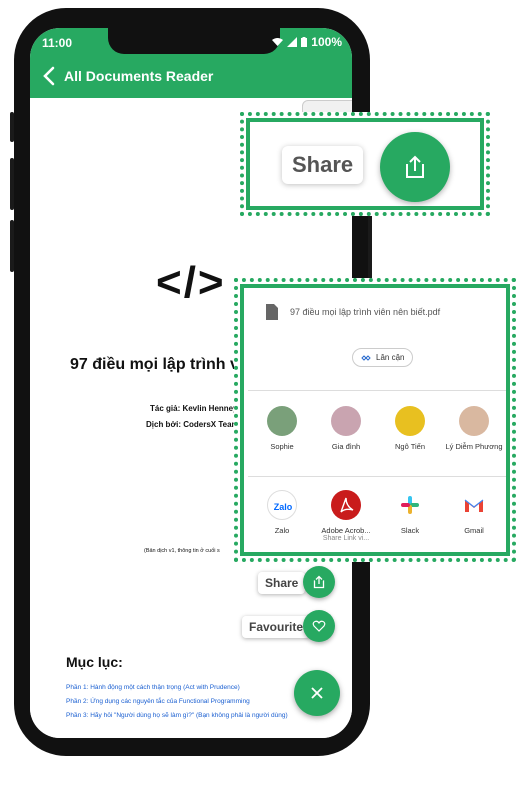 The image size is (526, 798). Describe the element at coordinates (474, 505) in the screenshot. I see `gmail-icon` at that location.